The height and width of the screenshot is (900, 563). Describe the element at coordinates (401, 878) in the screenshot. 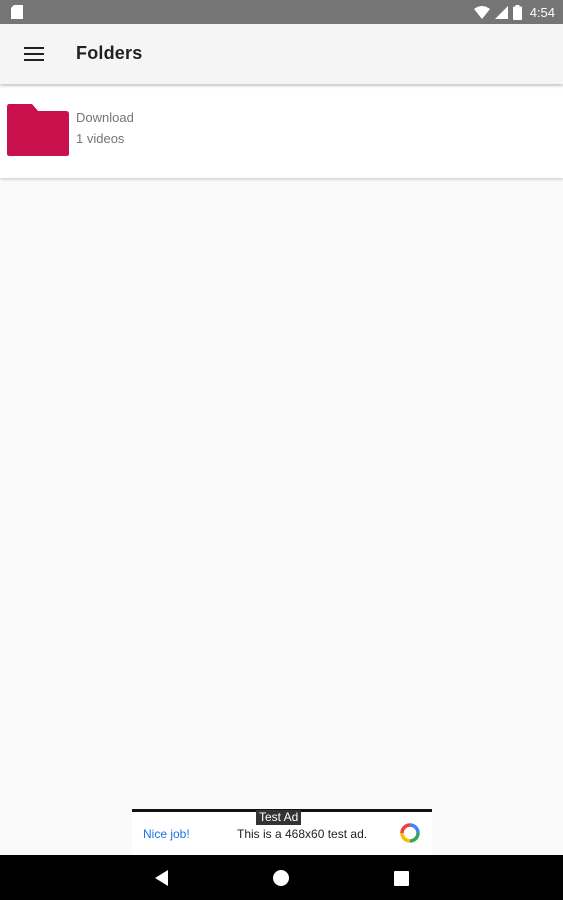

I see `recents-icon` at that location.